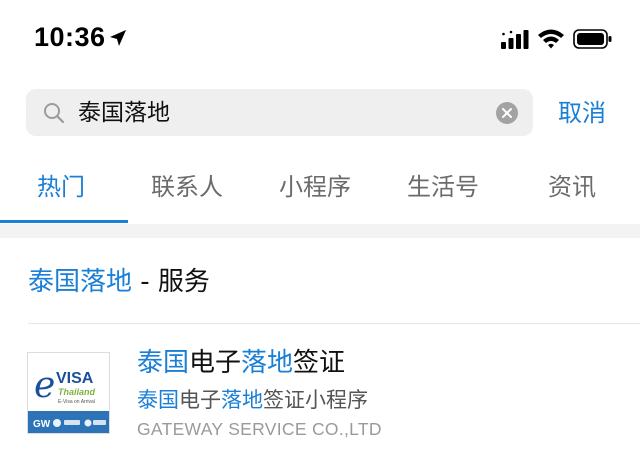  I want to click on section-keyword: 泰国落地, so click(80, 282).